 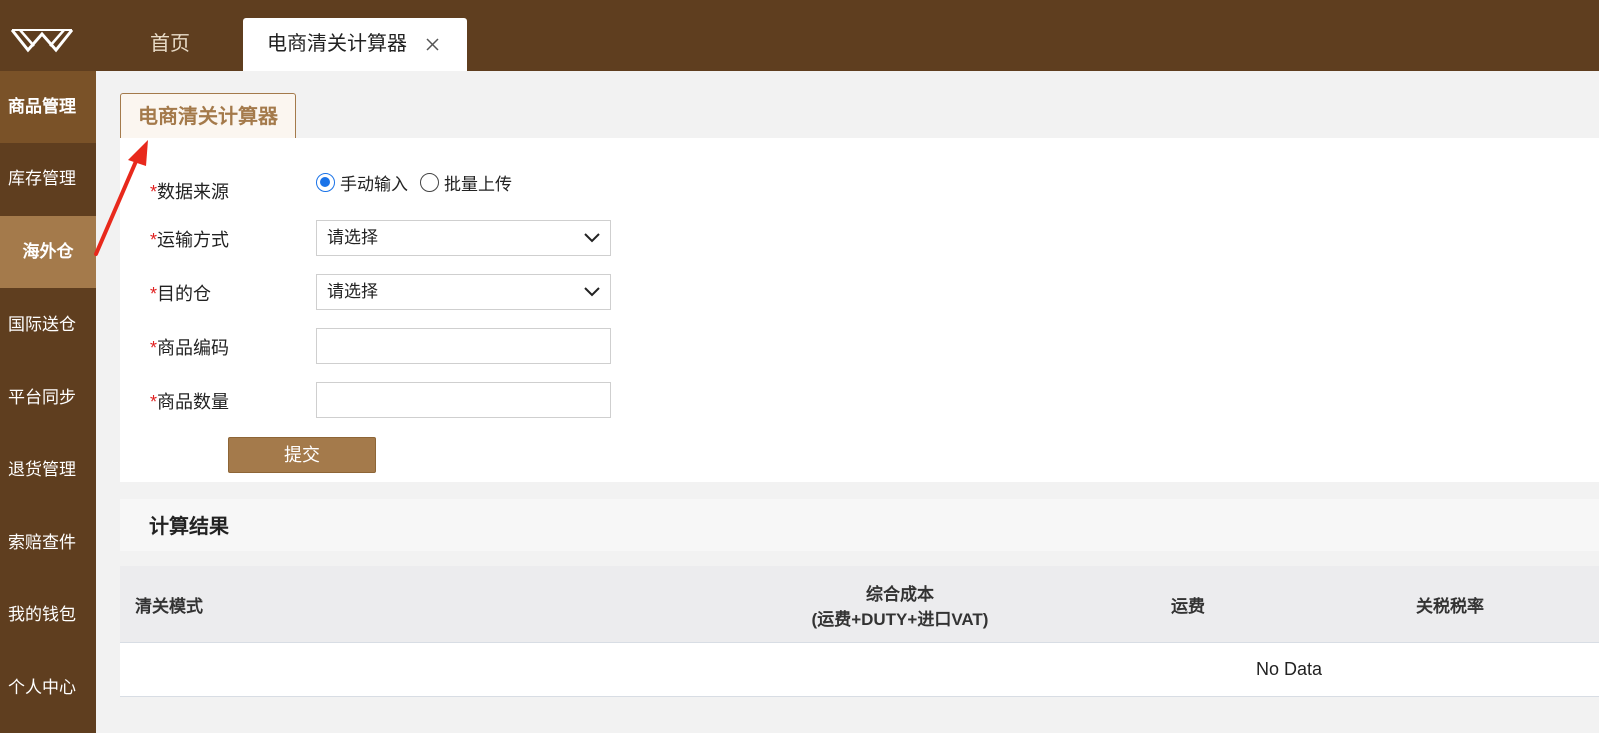 I want to click on no-data-text: No Data, so click(x=1289, y=669).